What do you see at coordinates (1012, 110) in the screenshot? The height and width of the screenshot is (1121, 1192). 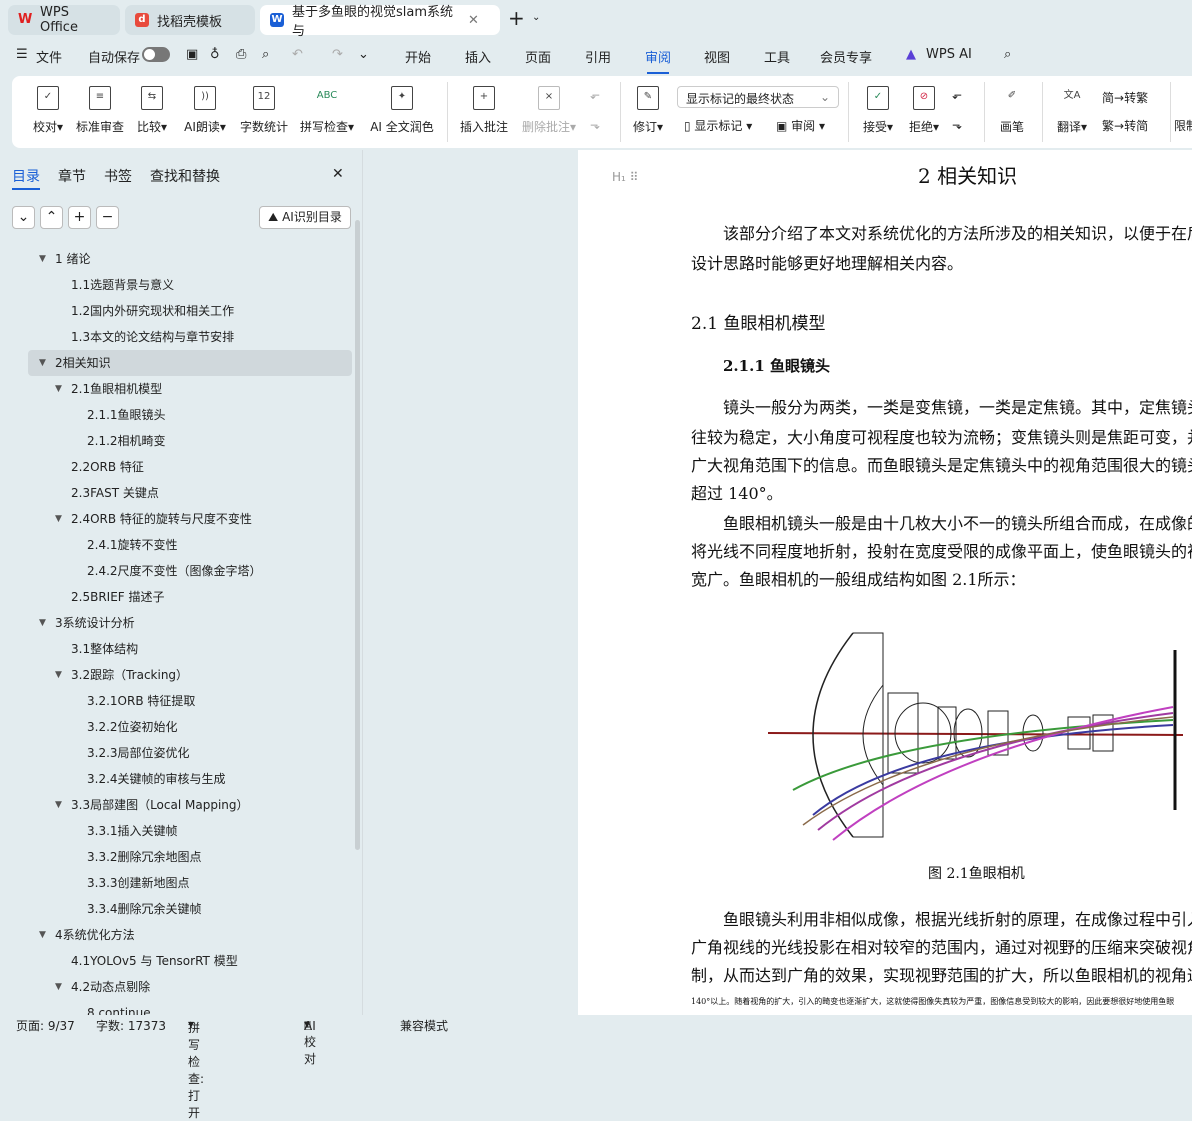 I see `pen-button: ✐ 画笔` at bounding box center [1012, 110].